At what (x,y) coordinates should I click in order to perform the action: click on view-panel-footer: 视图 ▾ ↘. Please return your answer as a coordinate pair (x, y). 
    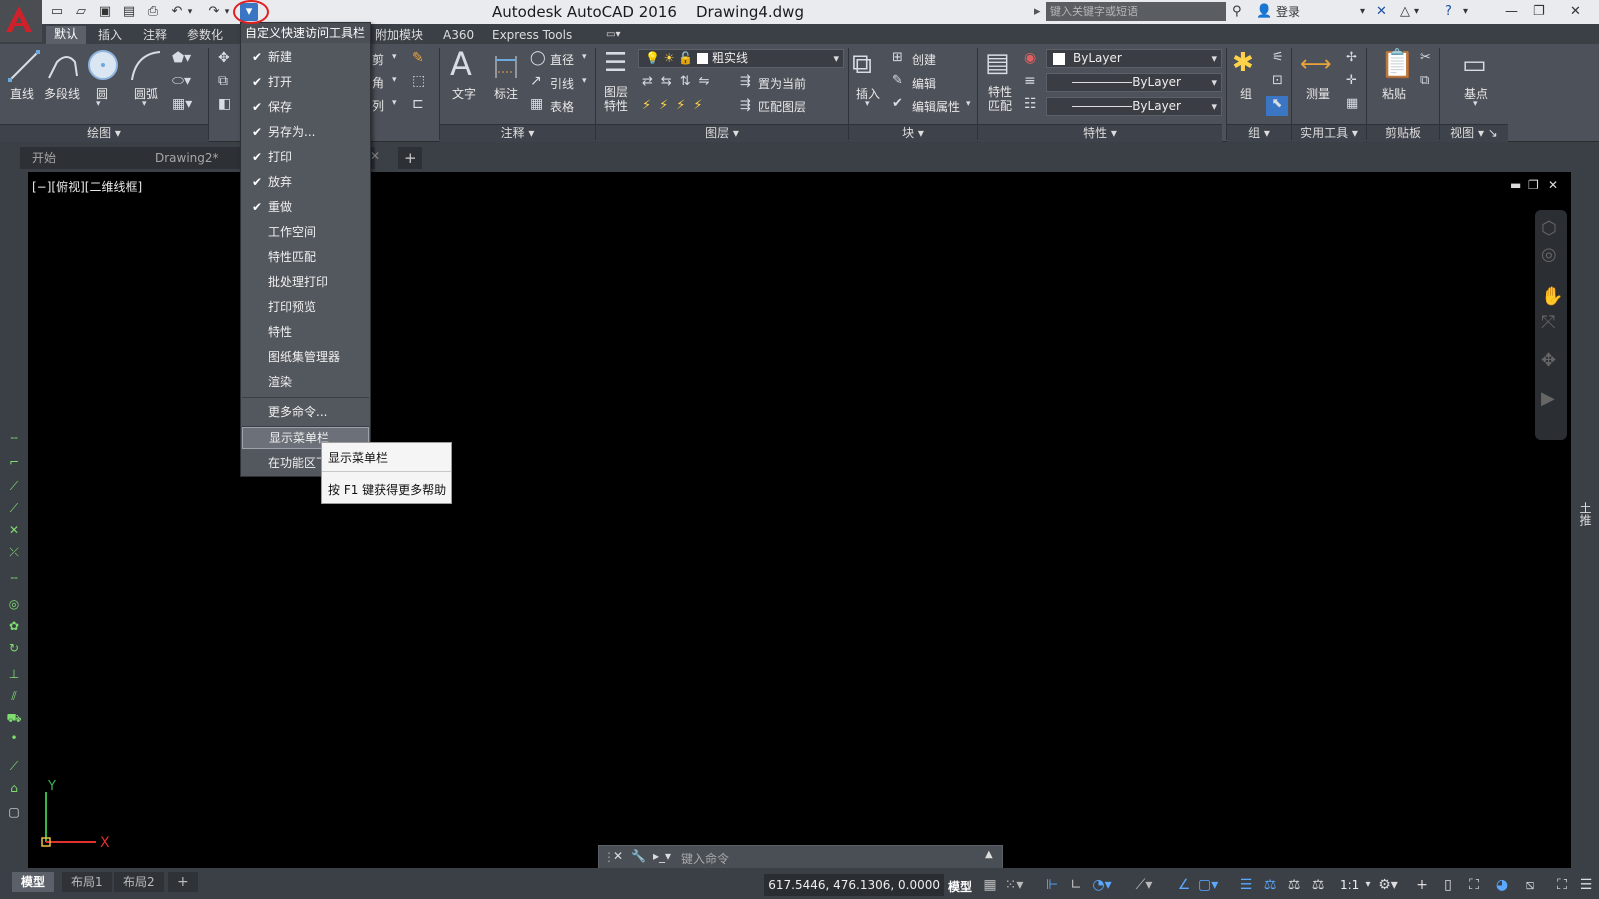
    Looking at the image, I should click on (1474, 133).